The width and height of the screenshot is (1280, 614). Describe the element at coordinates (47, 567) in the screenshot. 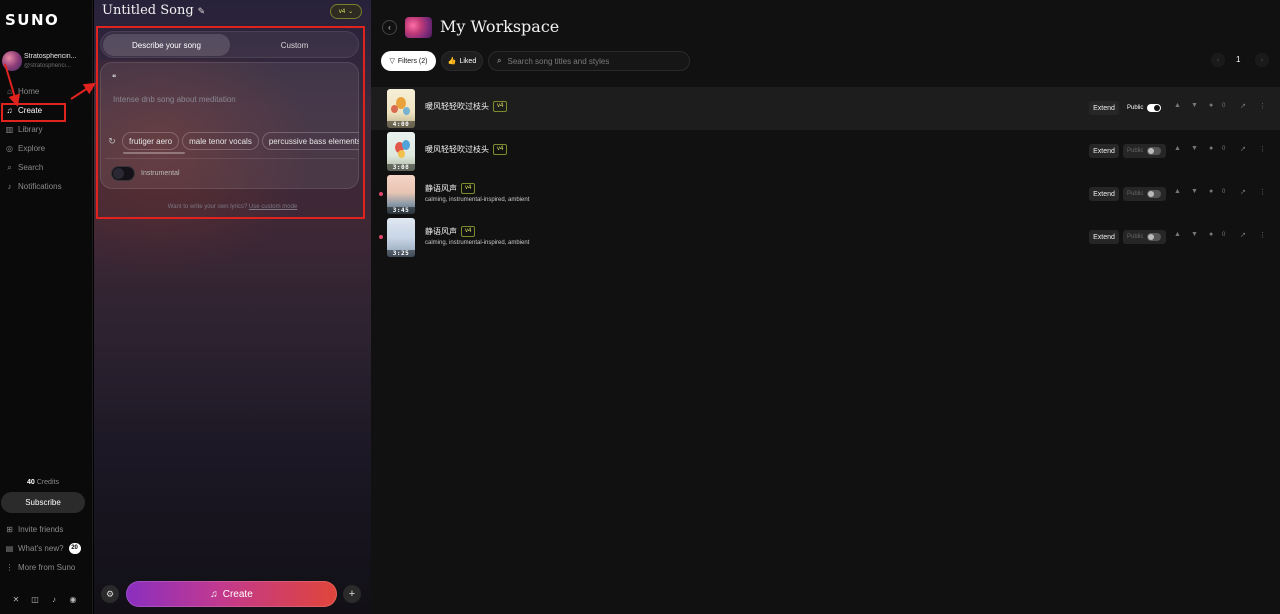

I see `more-from-suno-link: ⋮ More from Suno` at that location.